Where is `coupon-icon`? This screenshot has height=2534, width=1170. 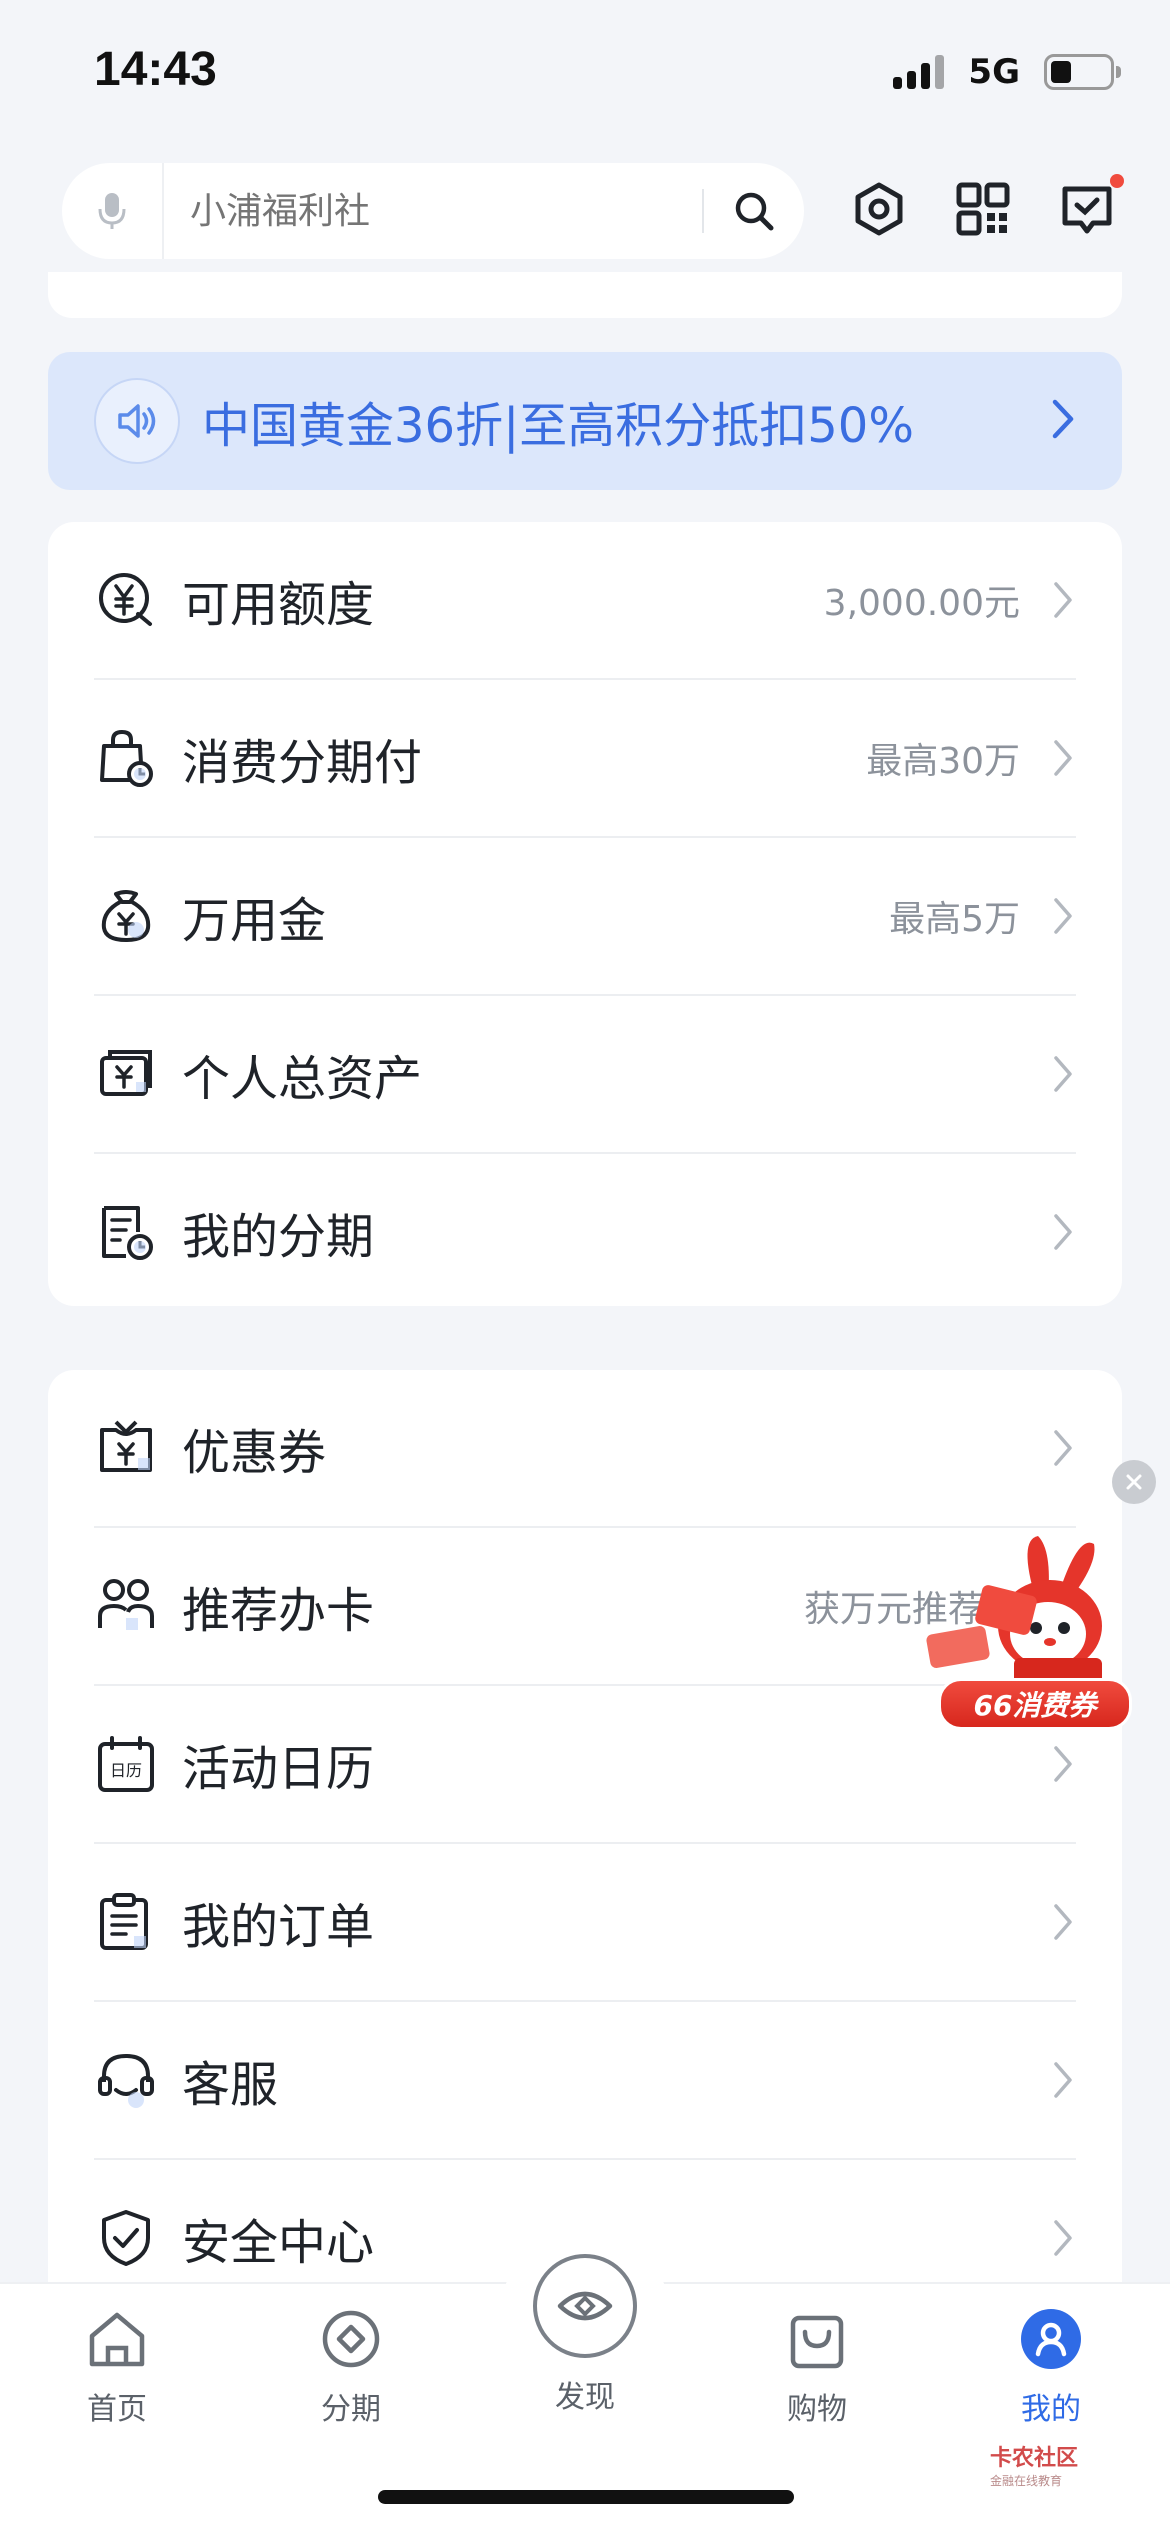
coupon-icon is located at coordinates (126, 1448).